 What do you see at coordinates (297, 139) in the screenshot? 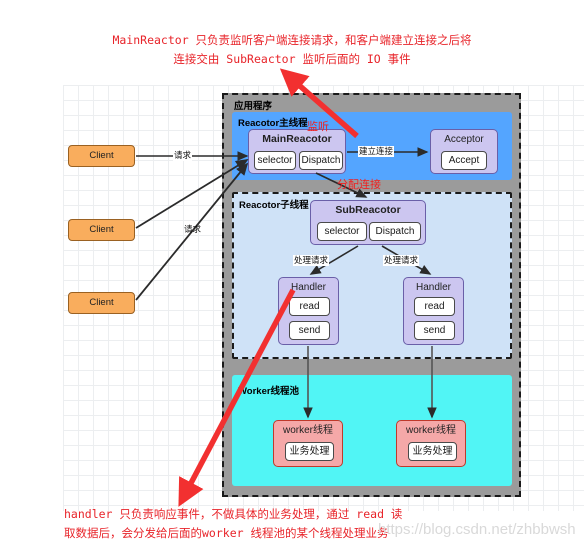
I see `main-reactor-title: MainReacotor` at bounding box center [297, 139].